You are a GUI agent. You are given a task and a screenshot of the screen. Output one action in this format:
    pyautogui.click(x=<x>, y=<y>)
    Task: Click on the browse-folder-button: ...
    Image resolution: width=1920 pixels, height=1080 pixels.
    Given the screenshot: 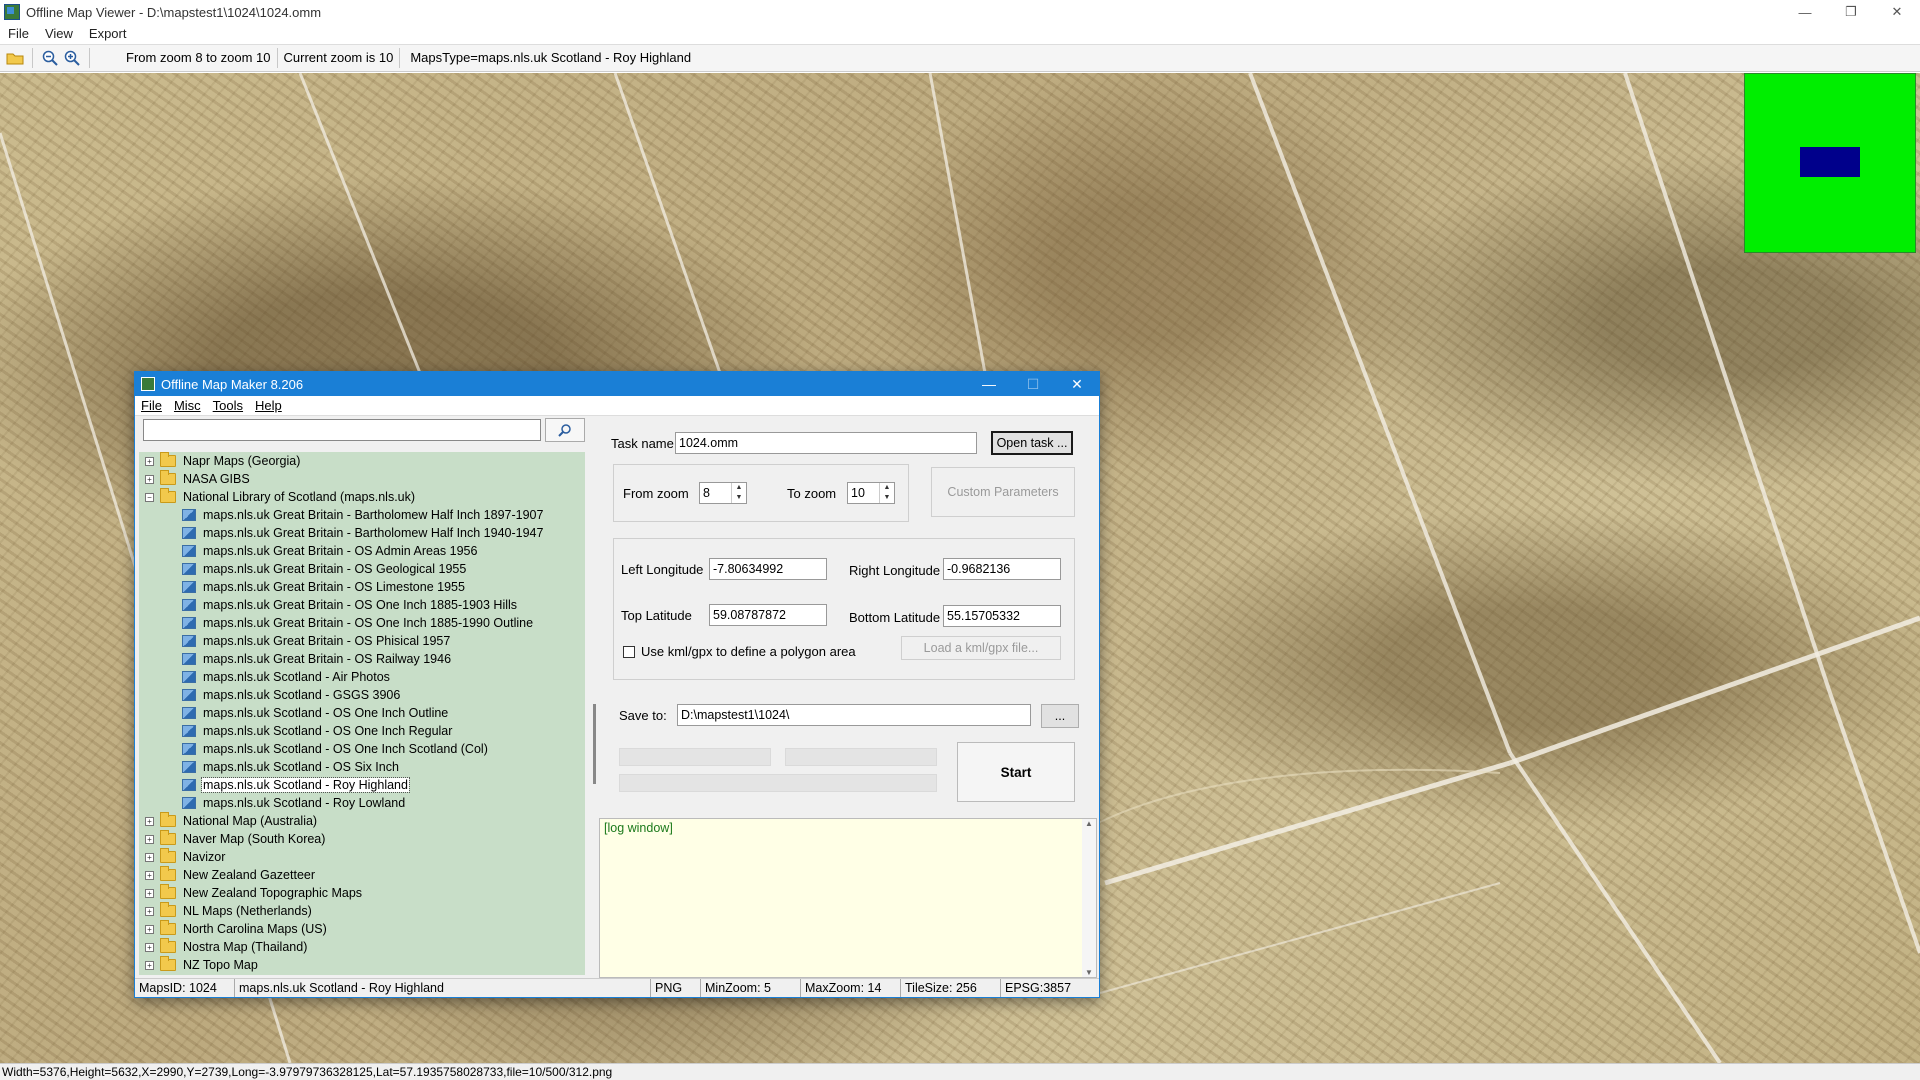 What is the action you would take?
    pyautogui.click(x=1060, y=716)
    